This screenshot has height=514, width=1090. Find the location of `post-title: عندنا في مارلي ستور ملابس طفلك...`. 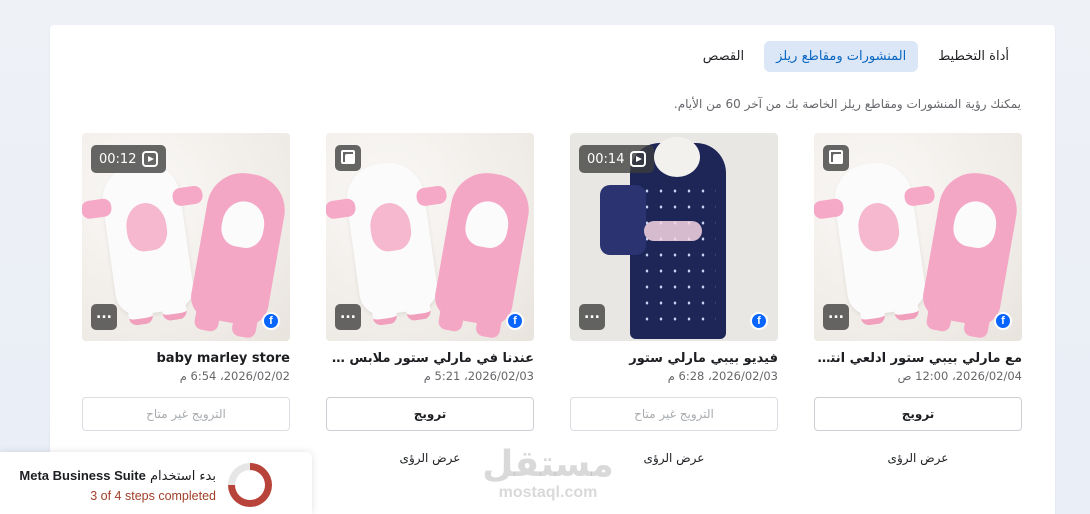

post-title: عندنا في مارلي ستور ملابس طفلك... is located at coordinates (430, 358).